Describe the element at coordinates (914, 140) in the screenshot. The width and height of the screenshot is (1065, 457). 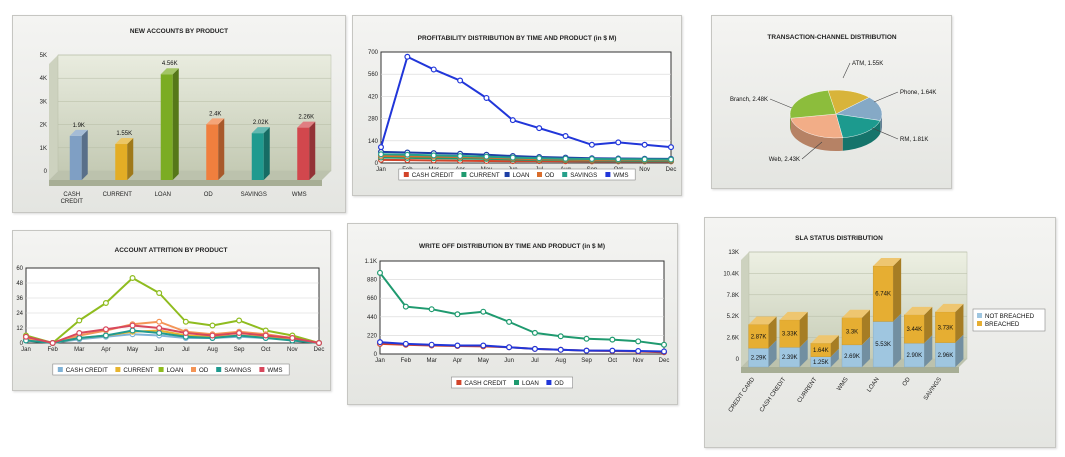
I see `slice-label: RM, 1.81K` at that location.